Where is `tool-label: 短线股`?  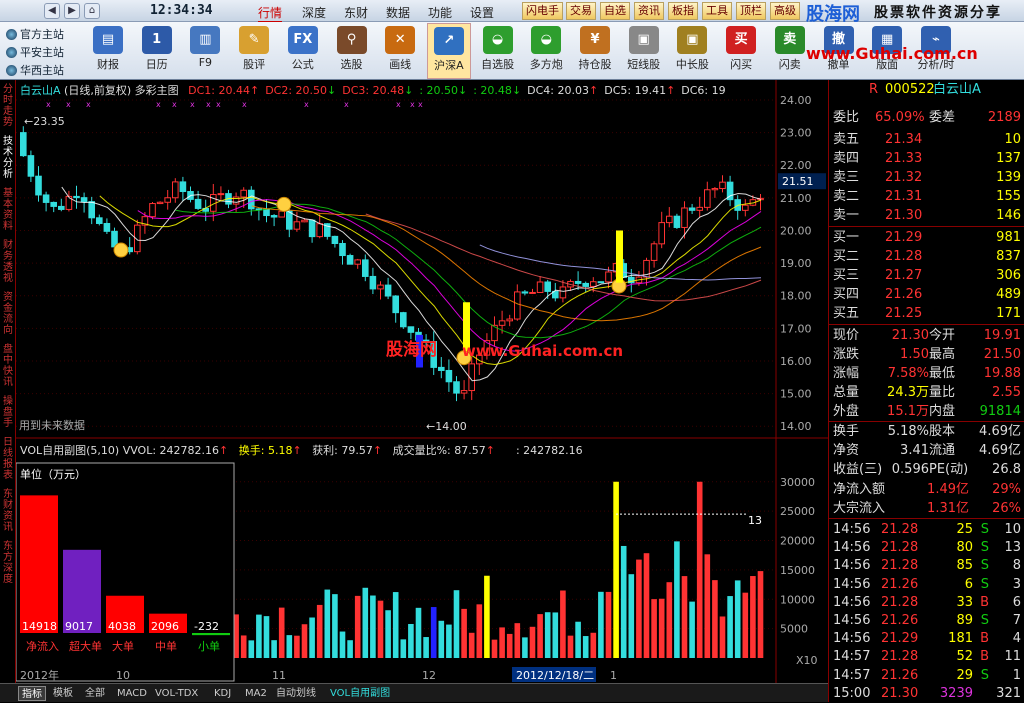
tool-label: 短线股 is located at coordinates (644, 64).